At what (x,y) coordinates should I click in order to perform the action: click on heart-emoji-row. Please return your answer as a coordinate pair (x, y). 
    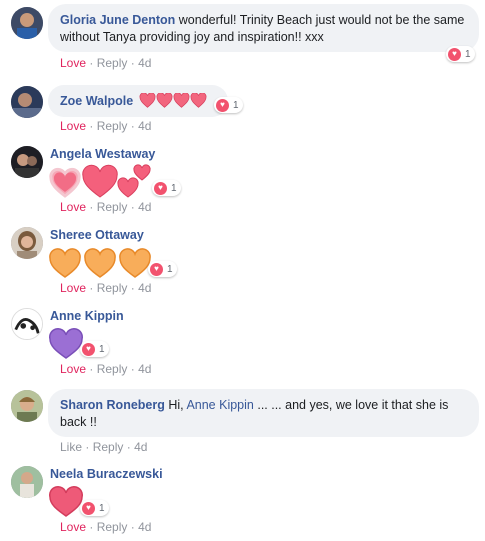
    Looking at the image, I should click on (173, 100).